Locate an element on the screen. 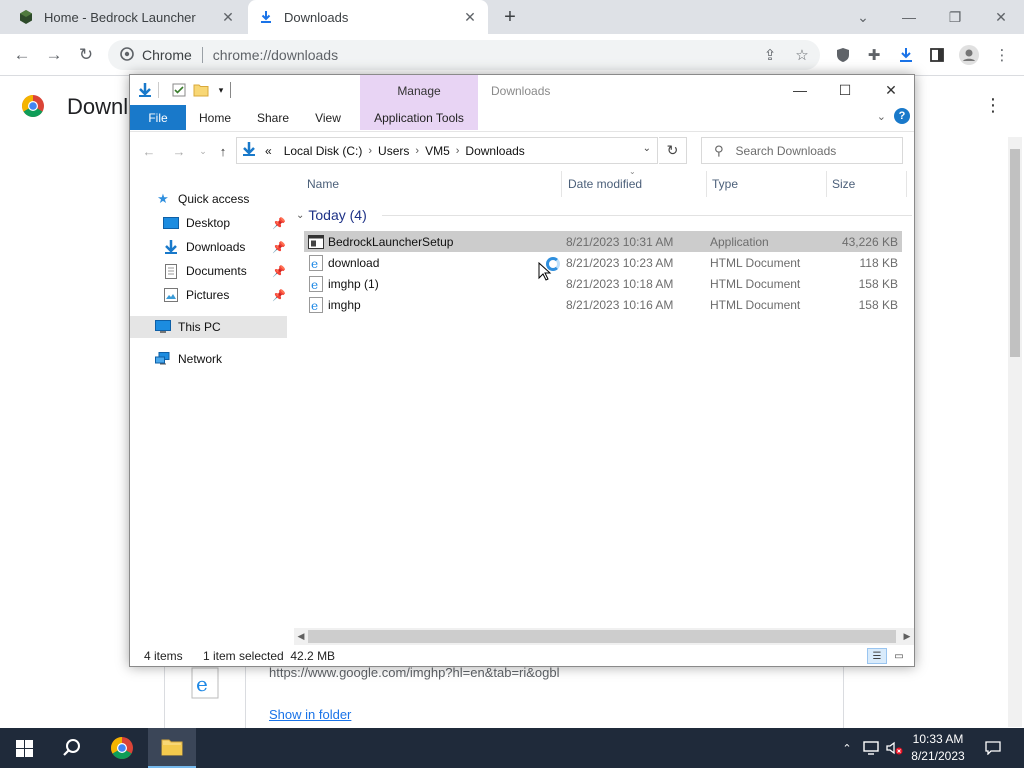 The image size is (1024, 768). forward-button: → is located at coordinates (54, 55).